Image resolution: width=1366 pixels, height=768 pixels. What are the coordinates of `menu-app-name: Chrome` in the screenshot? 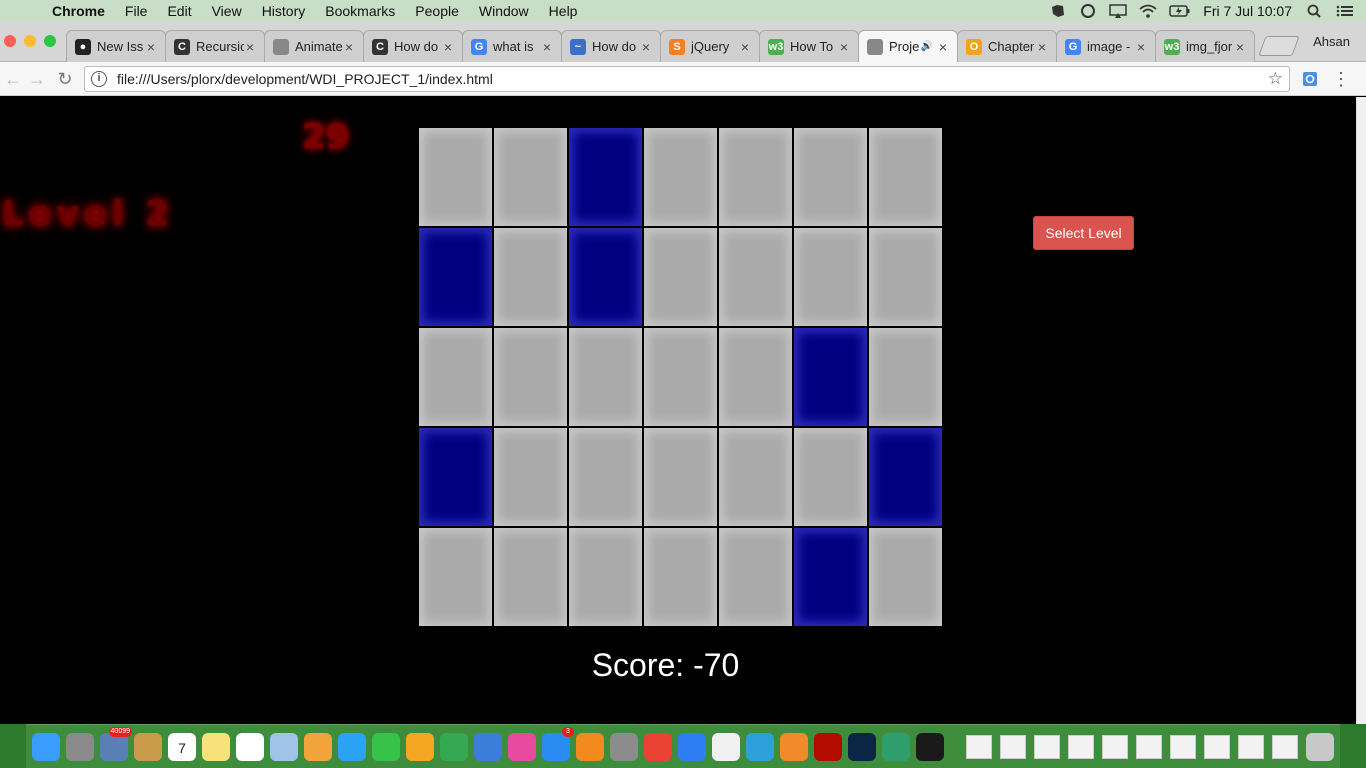 It's located at (75, 11).